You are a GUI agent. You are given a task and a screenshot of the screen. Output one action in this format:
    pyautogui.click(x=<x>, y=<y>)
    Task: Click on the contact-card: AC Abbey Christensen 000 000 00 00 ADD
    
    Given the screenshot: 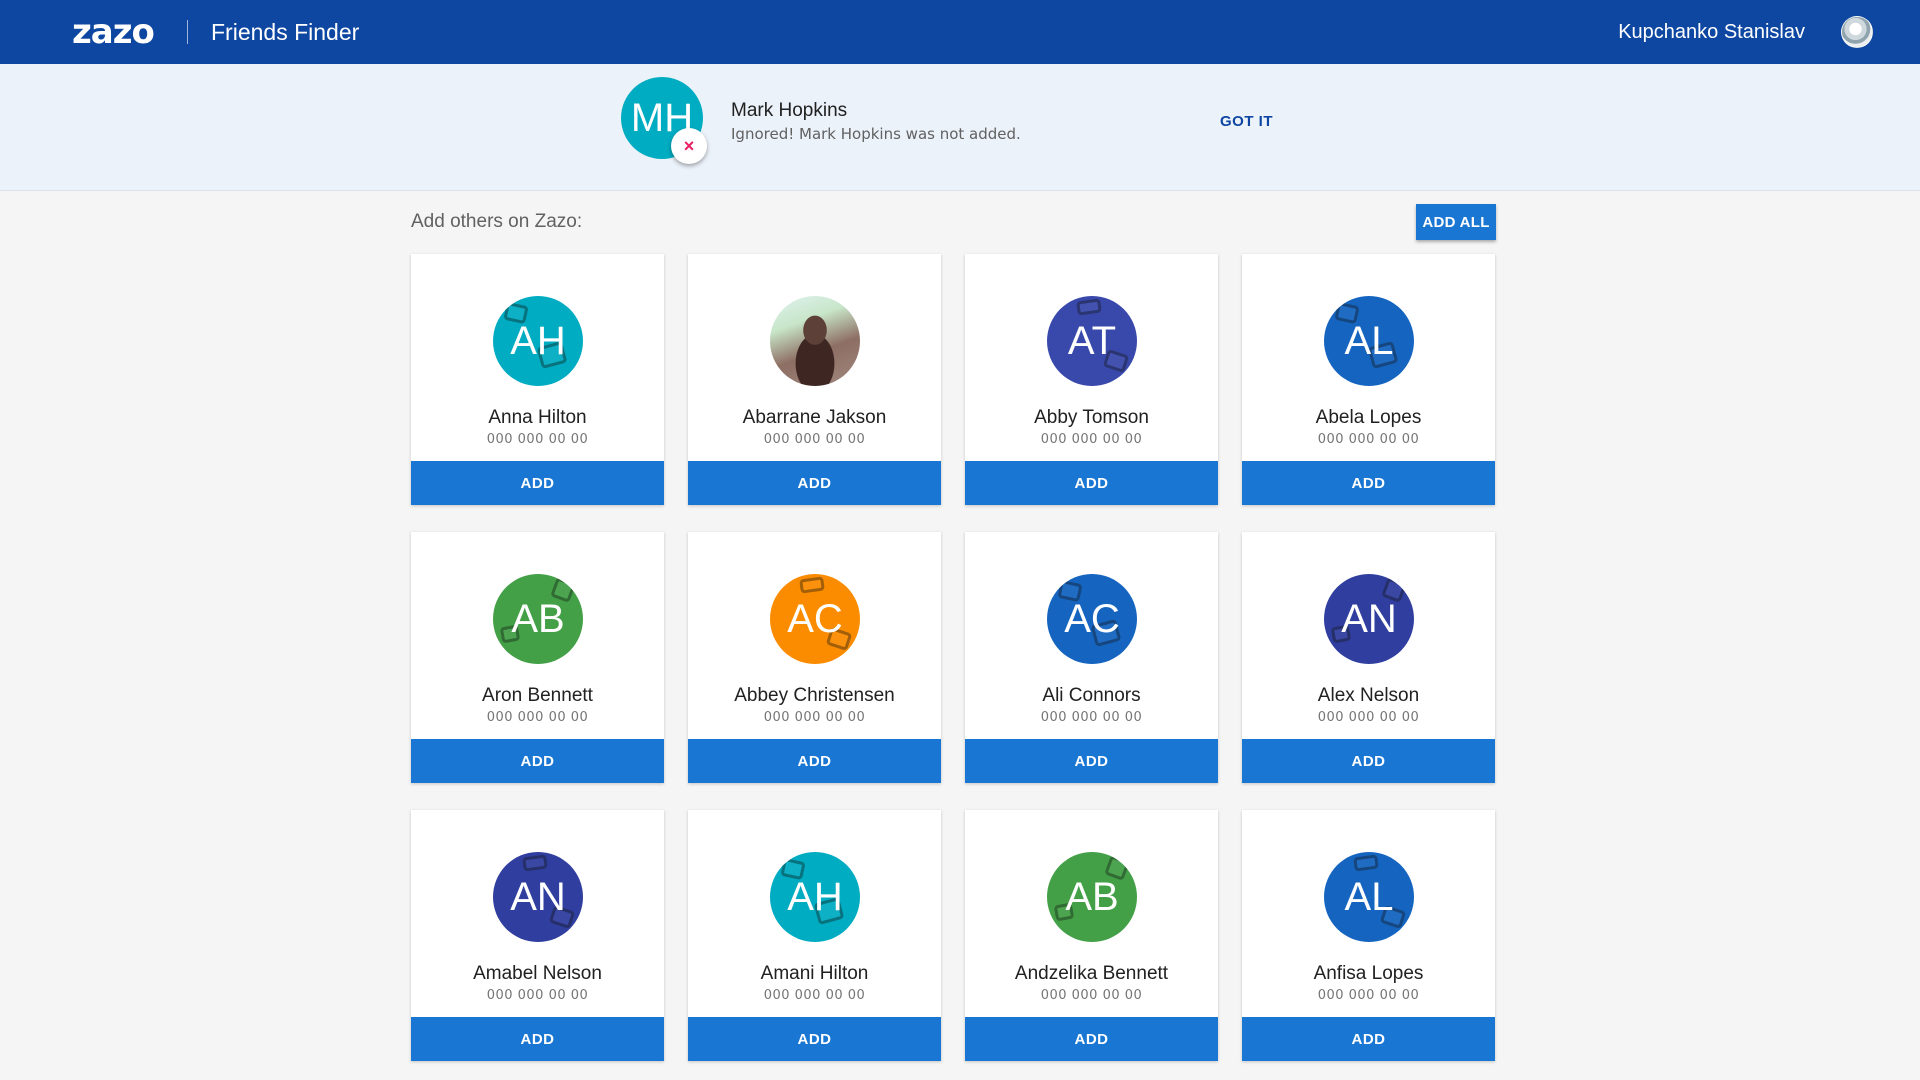 What is the action you would take?
    pyautogui.click(x=814, y=657)
    